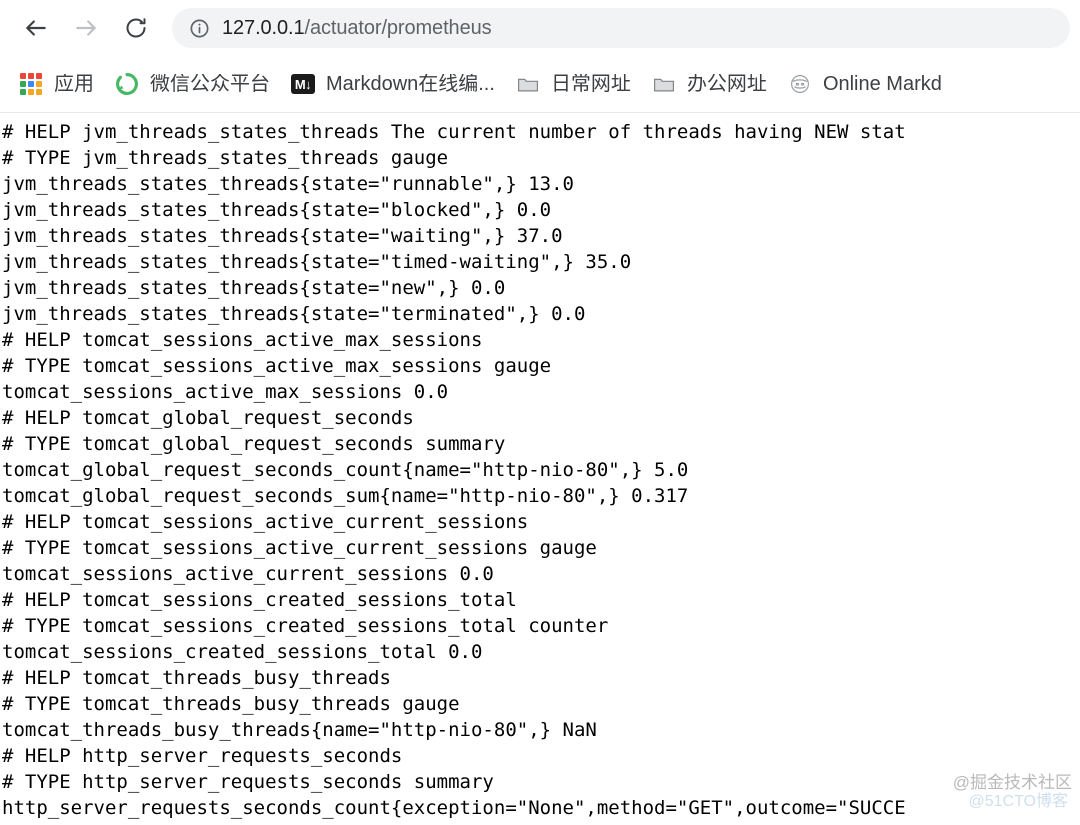 Image resolution: width=1080 pixels, height=825 pixels. Describe the element at coordinates (199, 28) in the screenshot. I see `info-circle-icon` at that location.